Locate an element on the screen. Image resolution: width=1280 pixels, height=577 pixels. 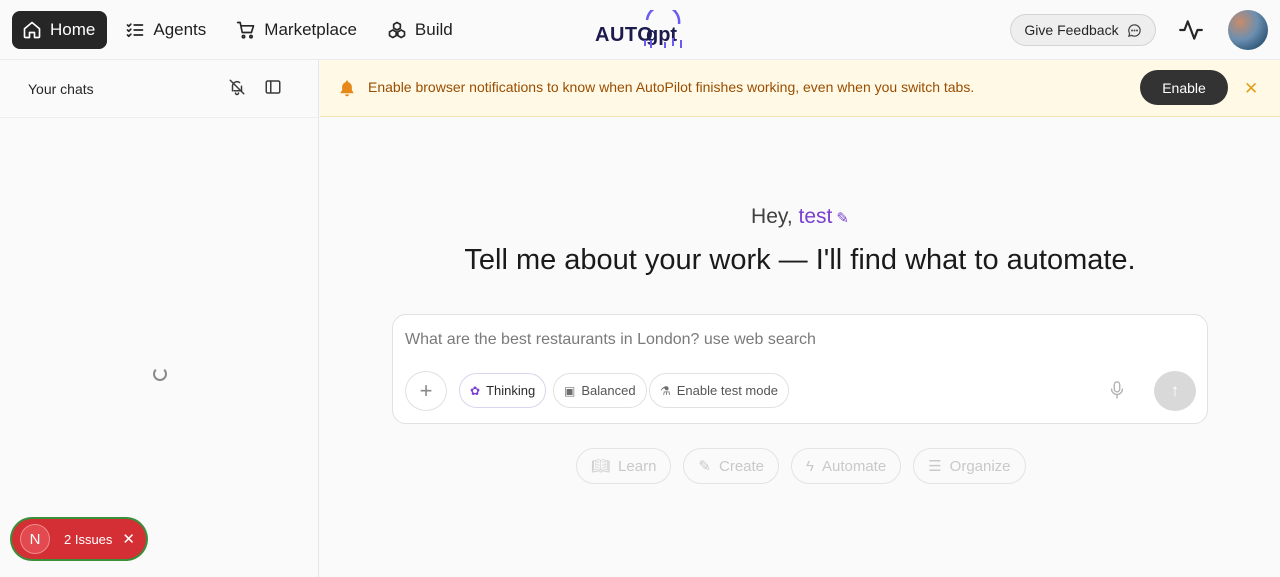
suggestion-create: ✎ Create is located at coordinates (731, 466).